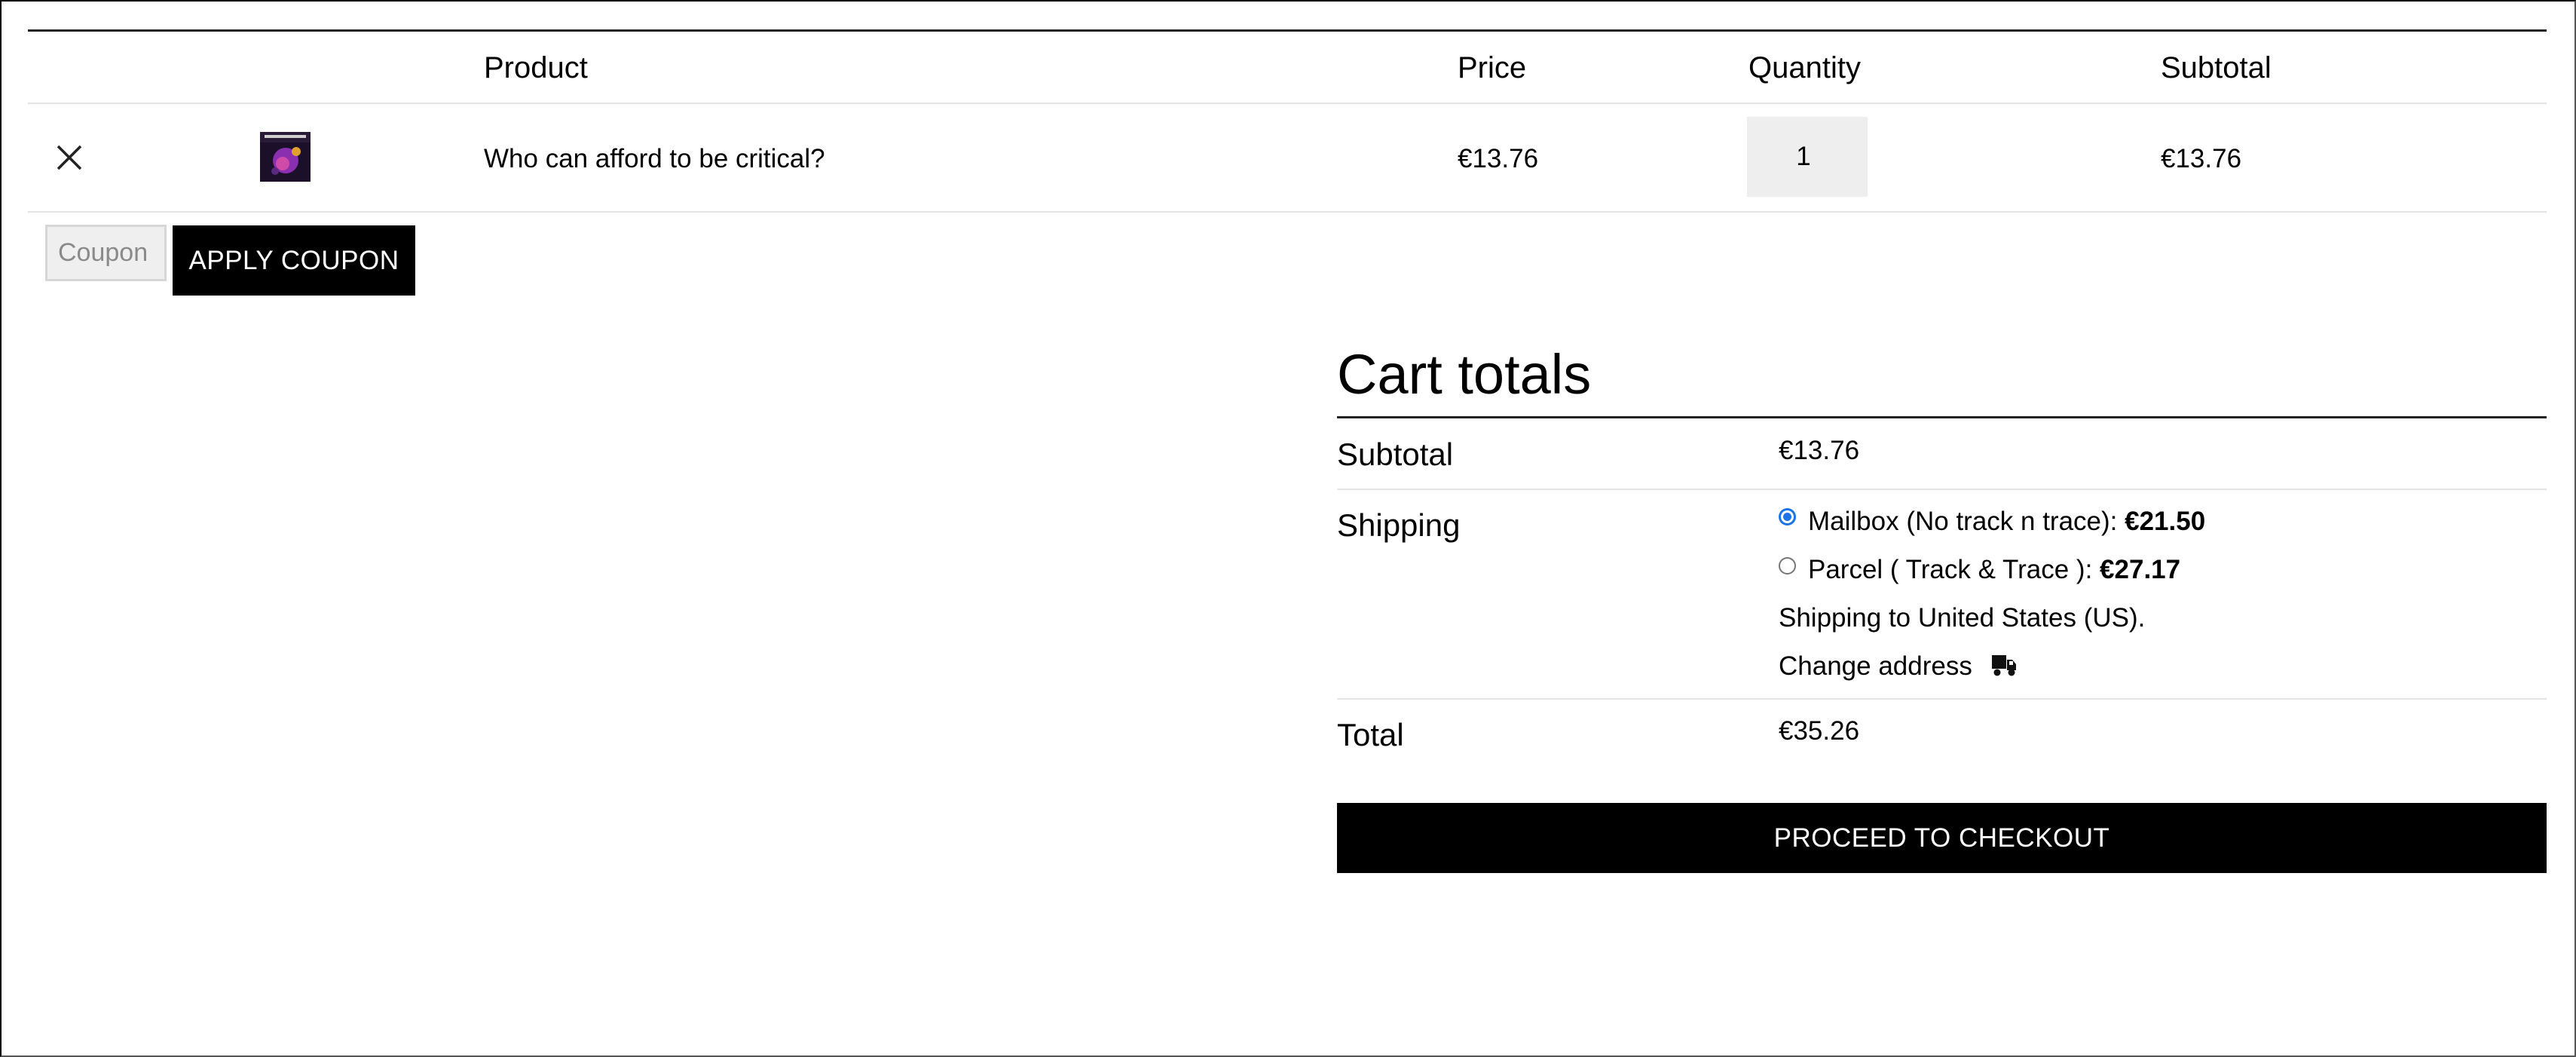 The width and height of the screenshot is (2576, 1057). I want to click on product-name-link: Who can afford to be critical?, so click(654, 159).